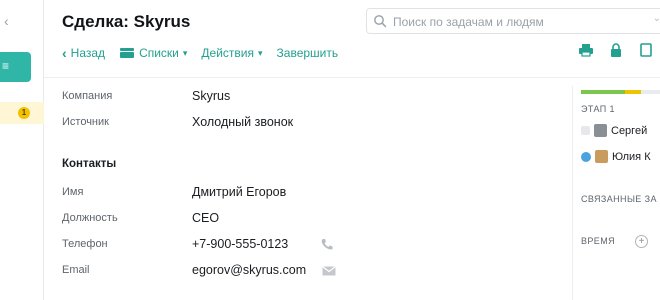 This screenshot has width=660, height=300. What do you see at coordinates (87, 96) in the screenshot?
I see `company-label: Компания` at bounding box center [87, 96].